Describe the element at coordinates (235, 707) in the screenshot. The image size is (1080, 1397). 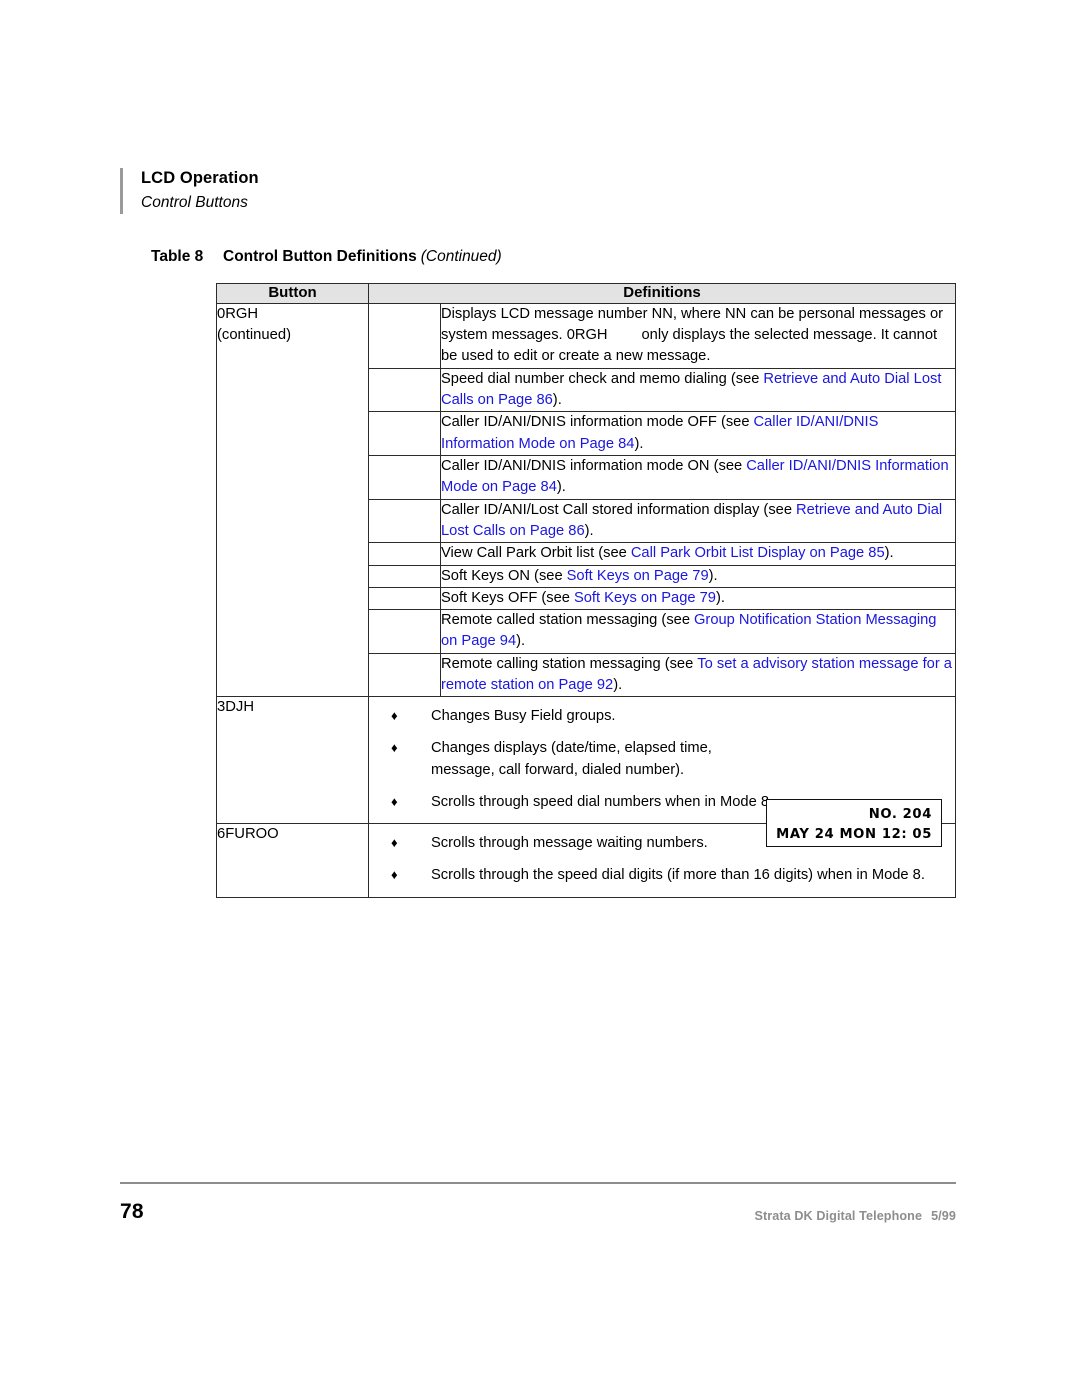
I see `button-name: 3DJH` at that location.